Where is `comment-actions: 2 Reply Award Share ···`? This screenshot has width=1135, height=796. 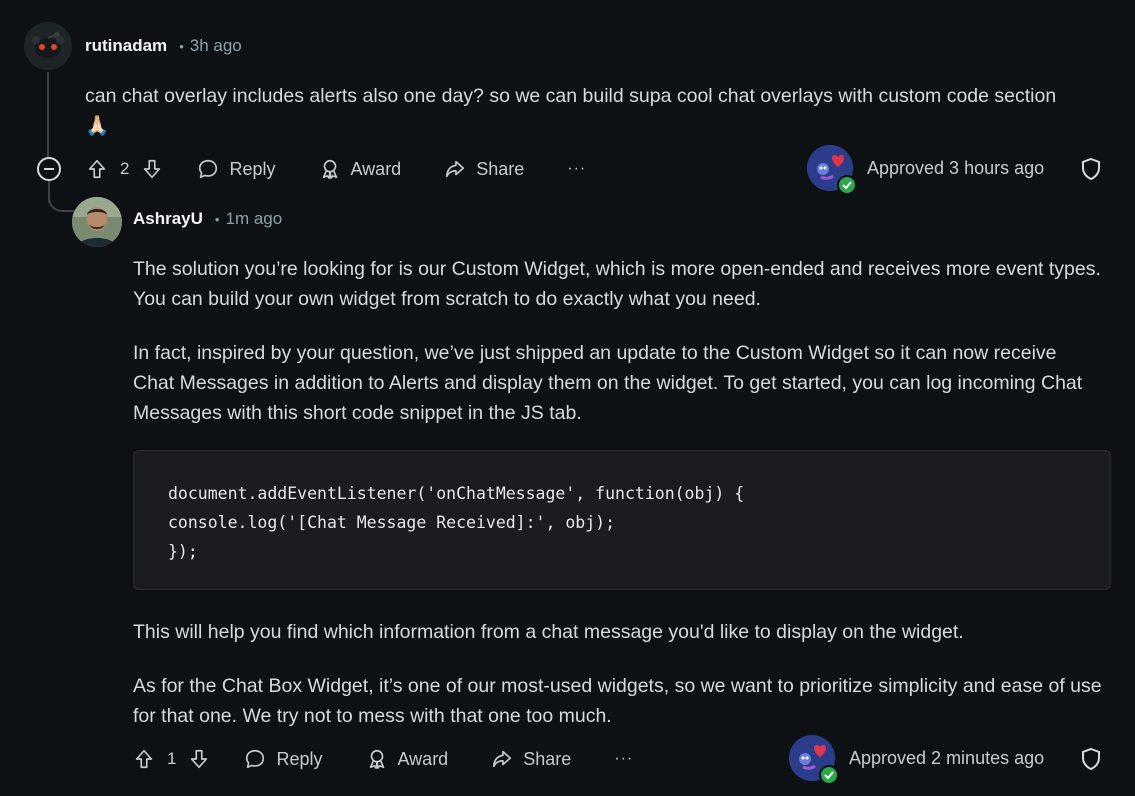 comment-actions: 2 Reply Award Share ··· is located at coordinates (336, 169).